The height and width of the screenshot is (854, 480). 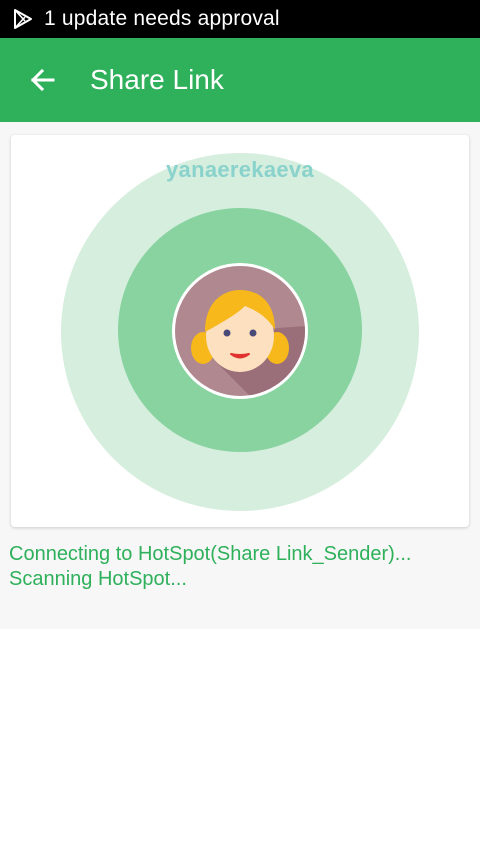 What do you see at coordinates (157, 79) in the screenshot?
I see `page-title: Share Link` at bounding box center [157, 79].